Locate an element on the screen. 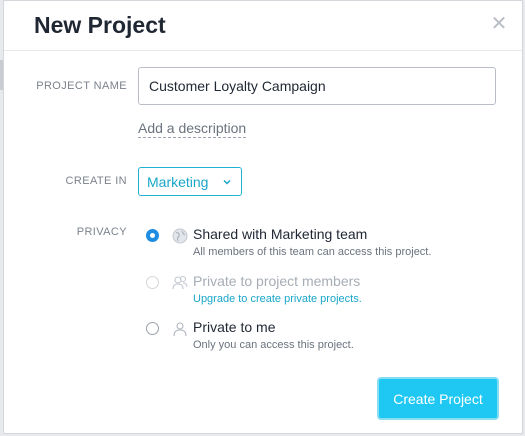 The height and width of the screenshot is (436, 525). radio-private is located at coordinates (152, 328).